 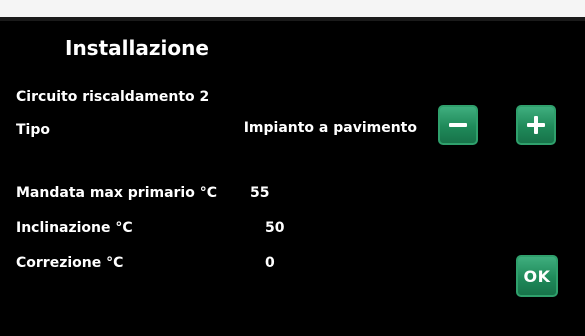 What do you see at coordinates (292, 19) in the screenshot?
I see `top-bar` at bounding box center [292, 19].